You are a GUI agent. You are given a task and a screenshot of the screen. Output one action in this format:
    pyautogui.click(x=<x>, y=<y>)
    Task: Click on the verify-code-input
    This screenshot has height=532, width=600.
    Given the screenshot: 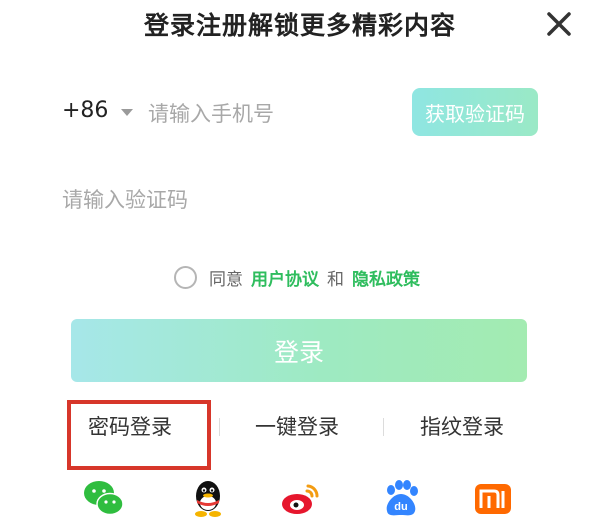 What is the action you would take?
    pyautogui.click(x=212, y=200)
    